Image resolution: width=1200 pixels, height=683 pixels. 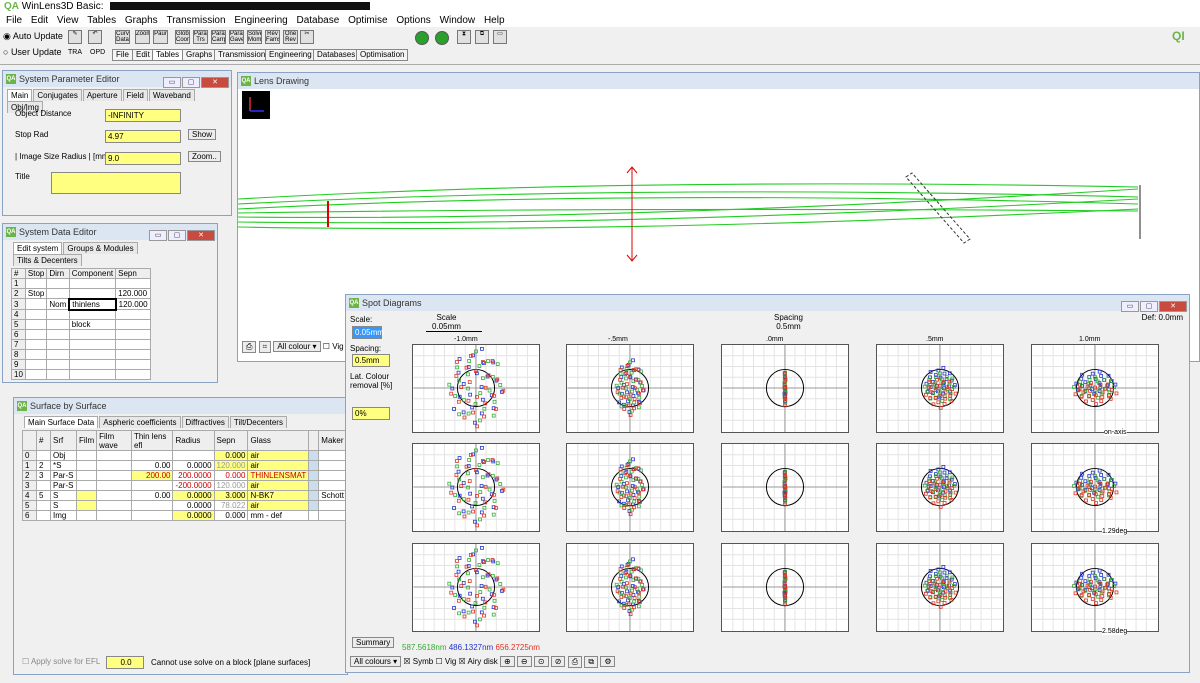 I want to click on menu-transmission: Transmission, so click(x=195, y=20).